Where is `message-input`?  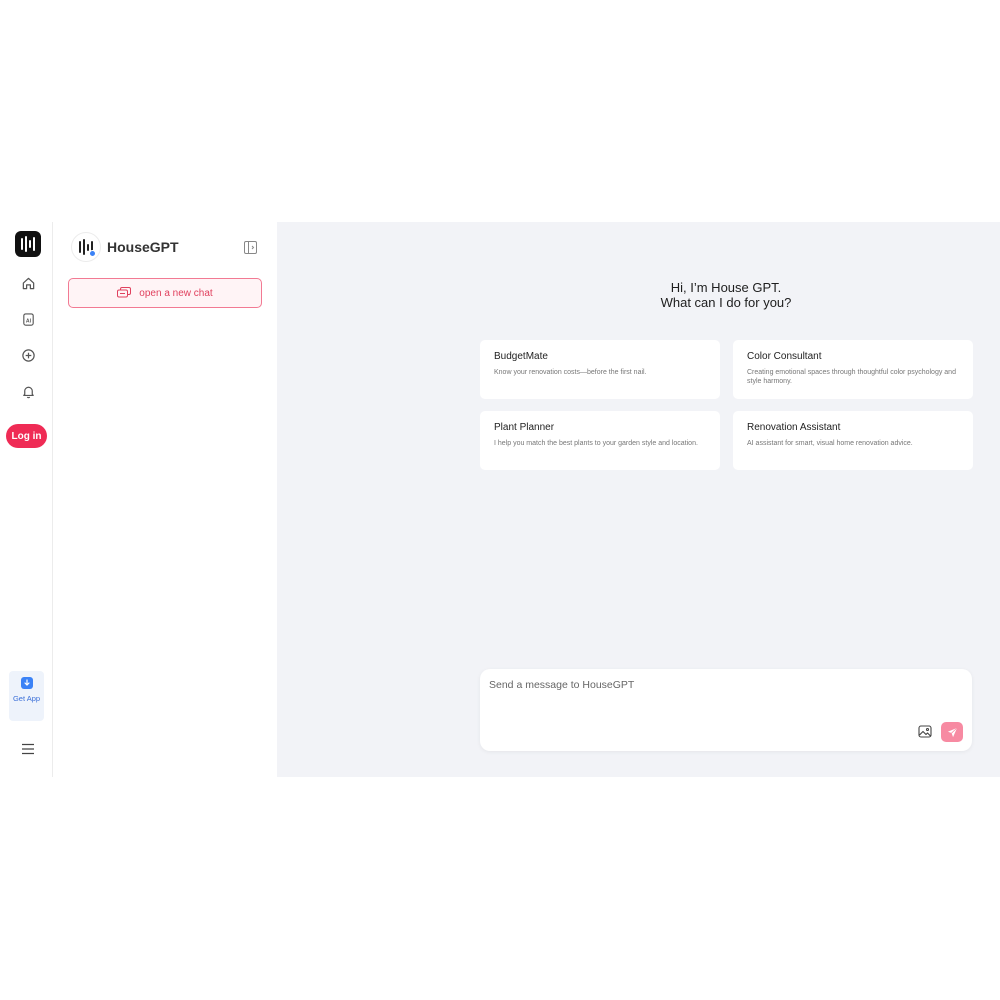
message-input is located at coordinates (719, 685).